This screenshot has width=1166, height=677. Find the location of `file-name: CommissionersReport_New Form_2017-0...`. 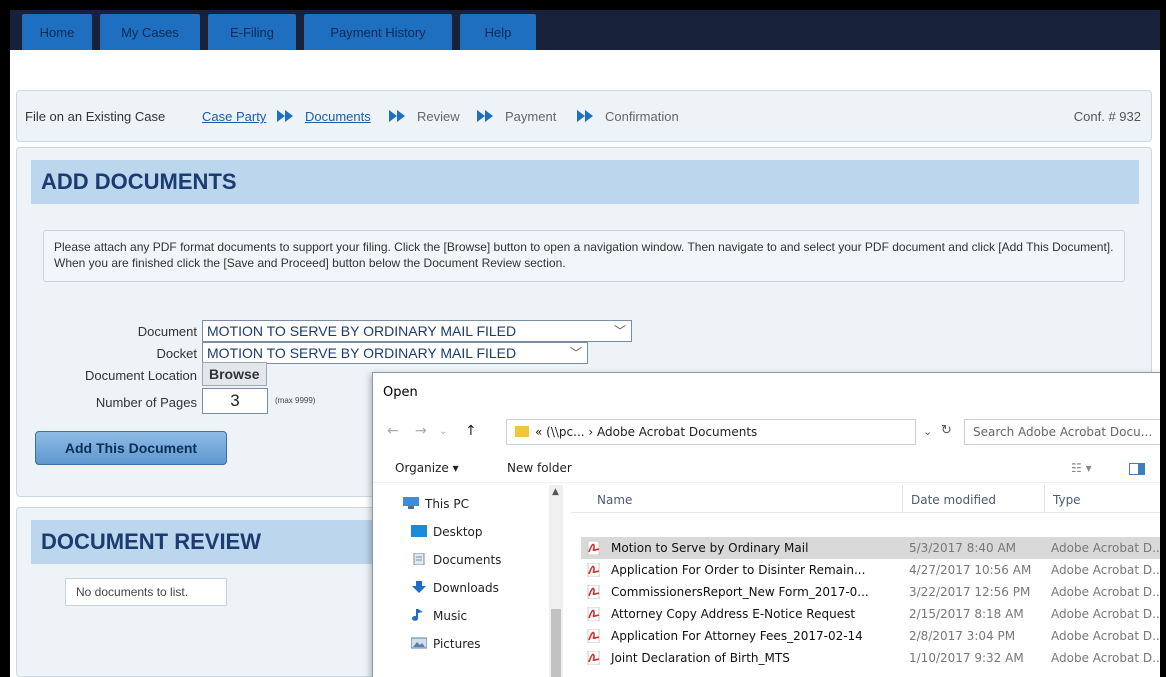

file-name: CommissionersReport_New Form_2017-0... is located at coordinates (740, 592).